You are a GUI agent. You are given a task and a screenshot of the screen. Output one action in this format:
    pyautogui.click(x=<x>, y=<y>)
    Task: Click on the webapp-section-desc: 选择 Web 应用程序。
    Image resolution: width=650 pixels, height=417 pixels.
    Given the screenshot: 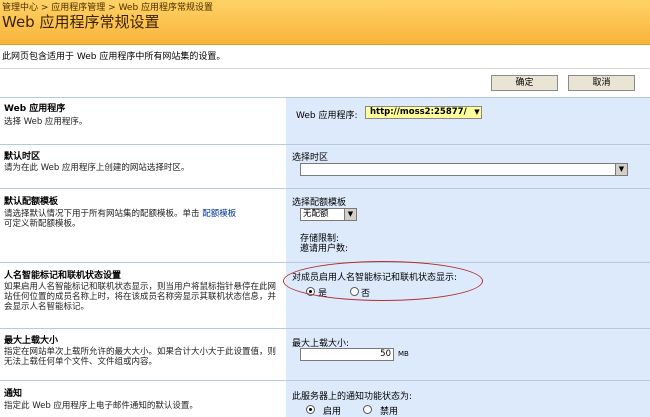 What is the action you would take?
    pyautogui.click(x=46, y=122)
    